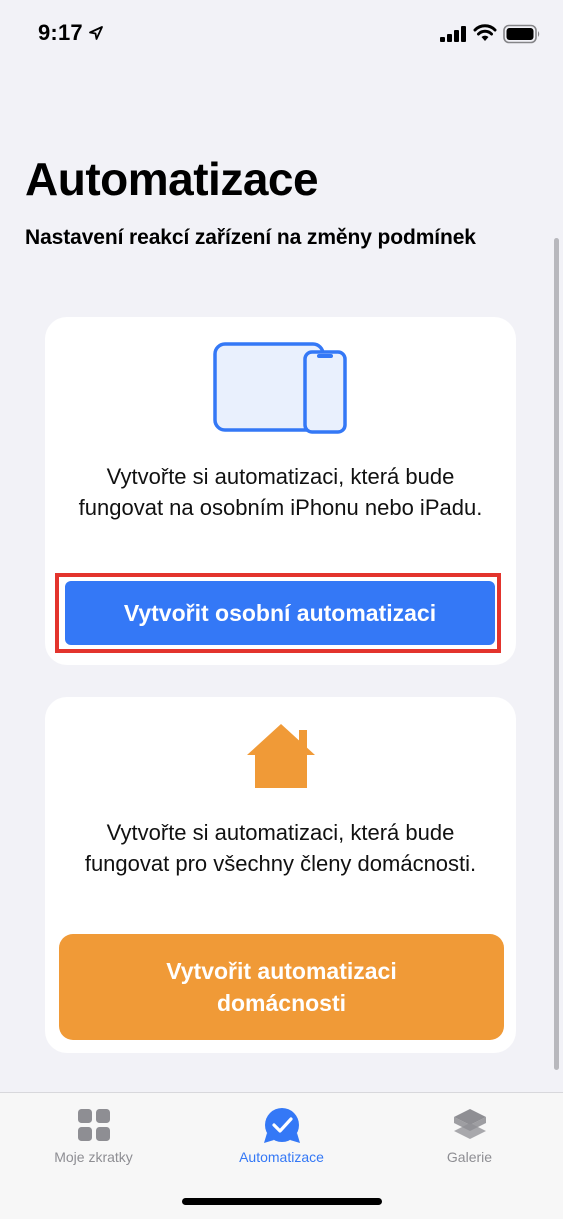  What do you see at coordinates (521, 34) in the screenshot?
I see `battery-icon` at bounding box center [521, 34].